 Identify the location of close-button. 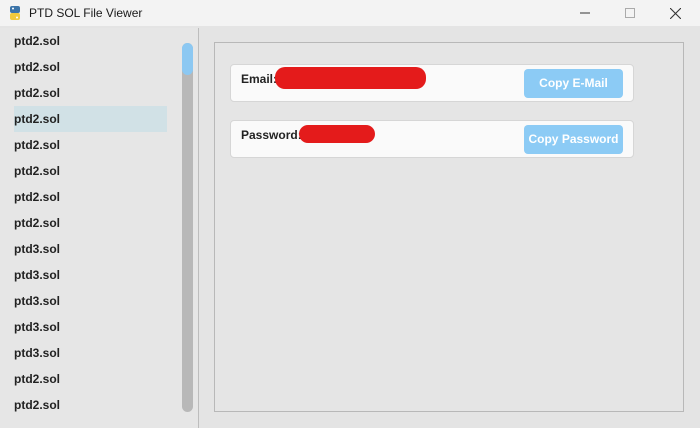
(675, 13).